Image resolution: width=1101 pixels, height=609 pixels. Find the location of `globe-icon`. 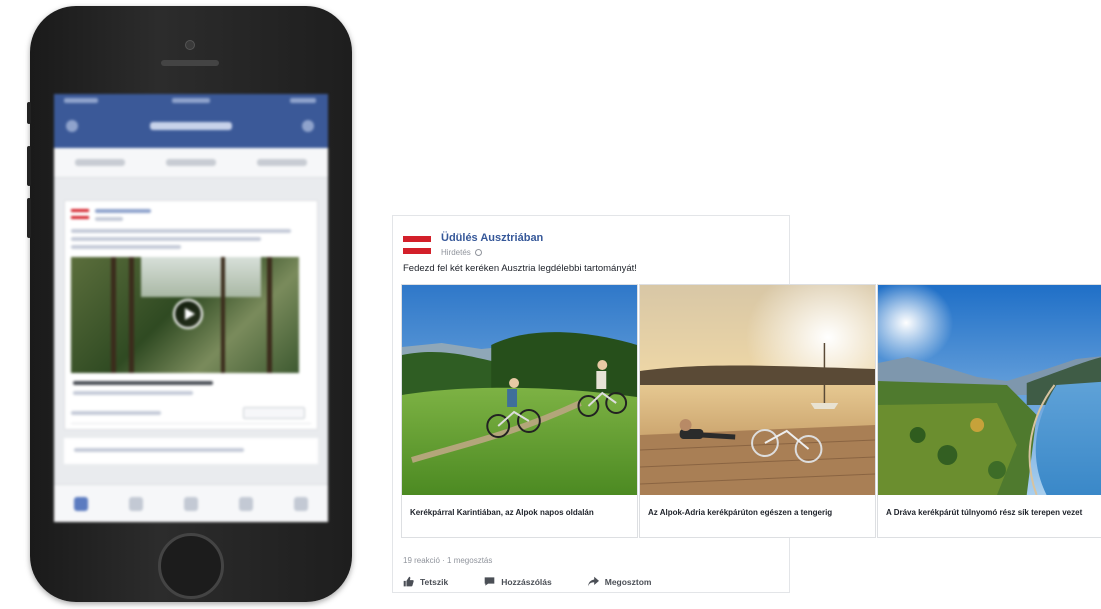

globe-icon is located at coordinates (478, 252).